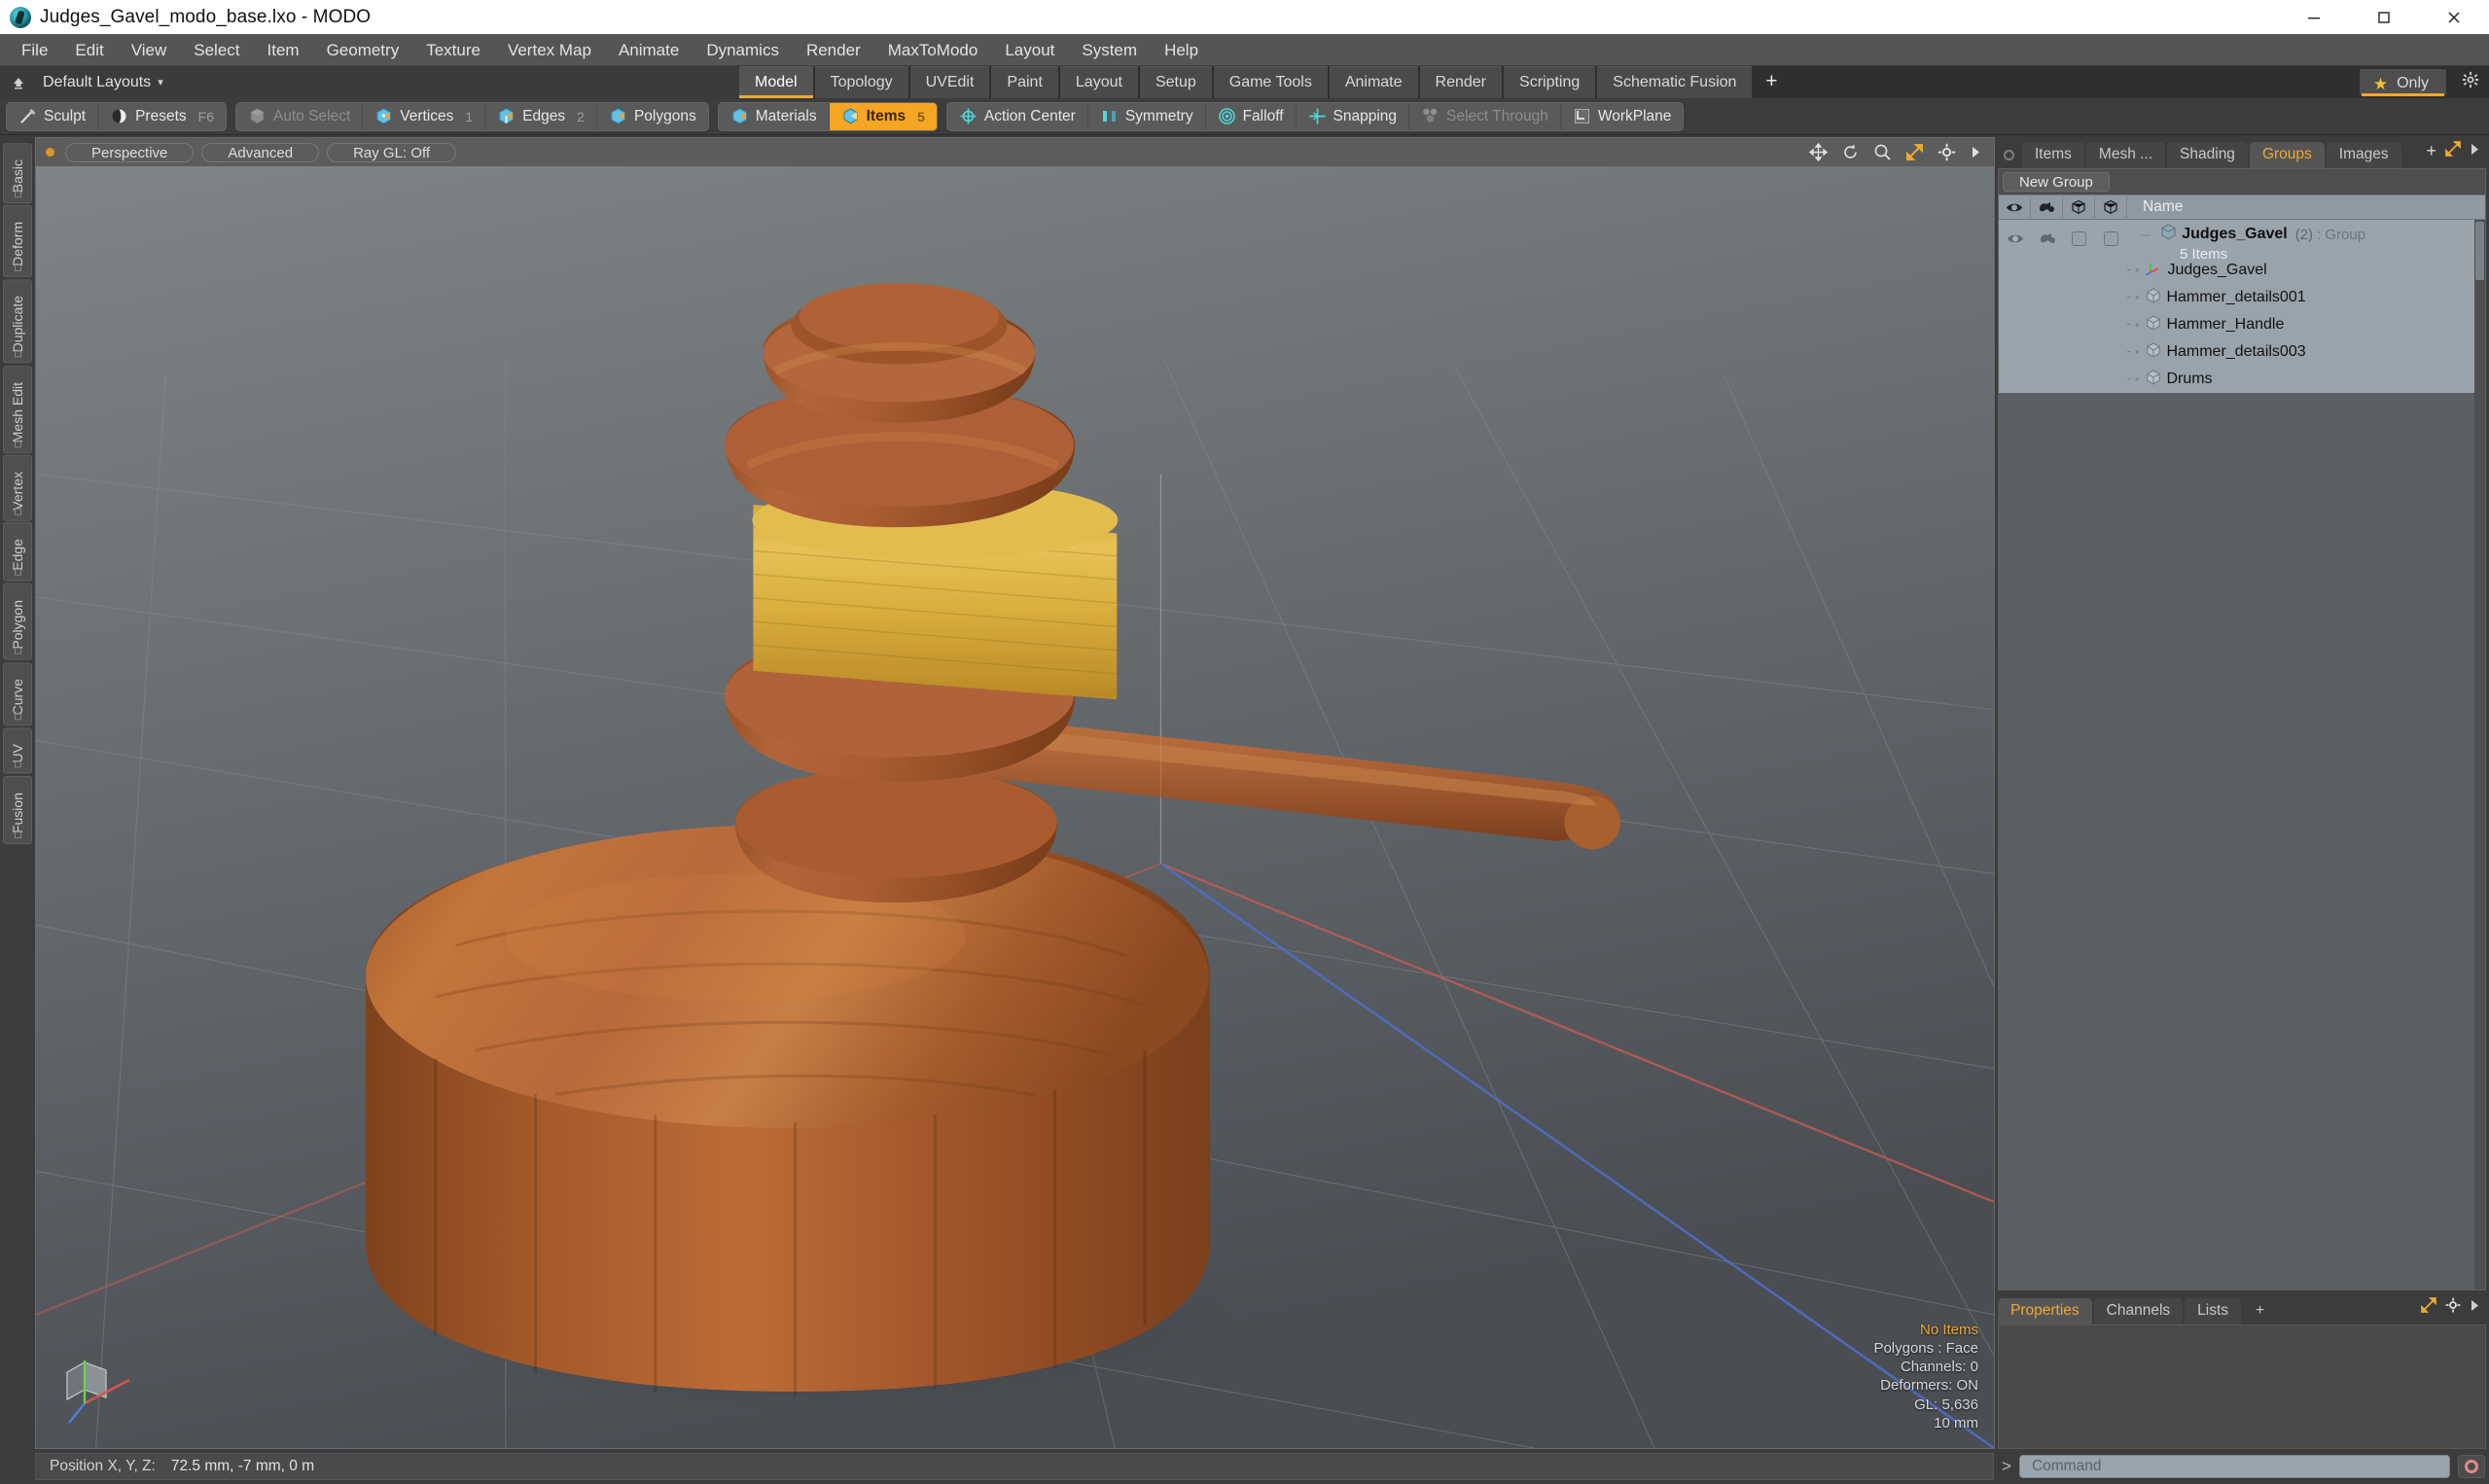  I want to click on viewport-menu-dot-icon, so click(50, 153).